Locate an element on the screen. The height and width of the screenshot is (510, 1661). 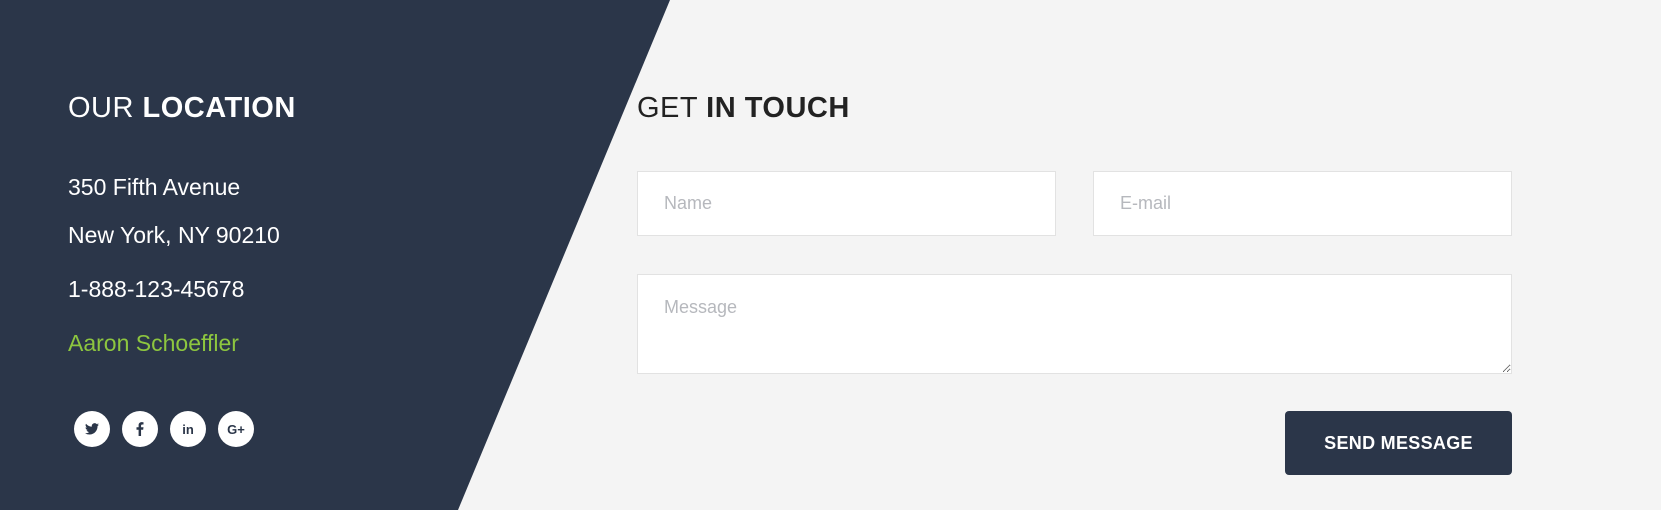
google-plus-icon: G+ is located at coordinates (236, 429).